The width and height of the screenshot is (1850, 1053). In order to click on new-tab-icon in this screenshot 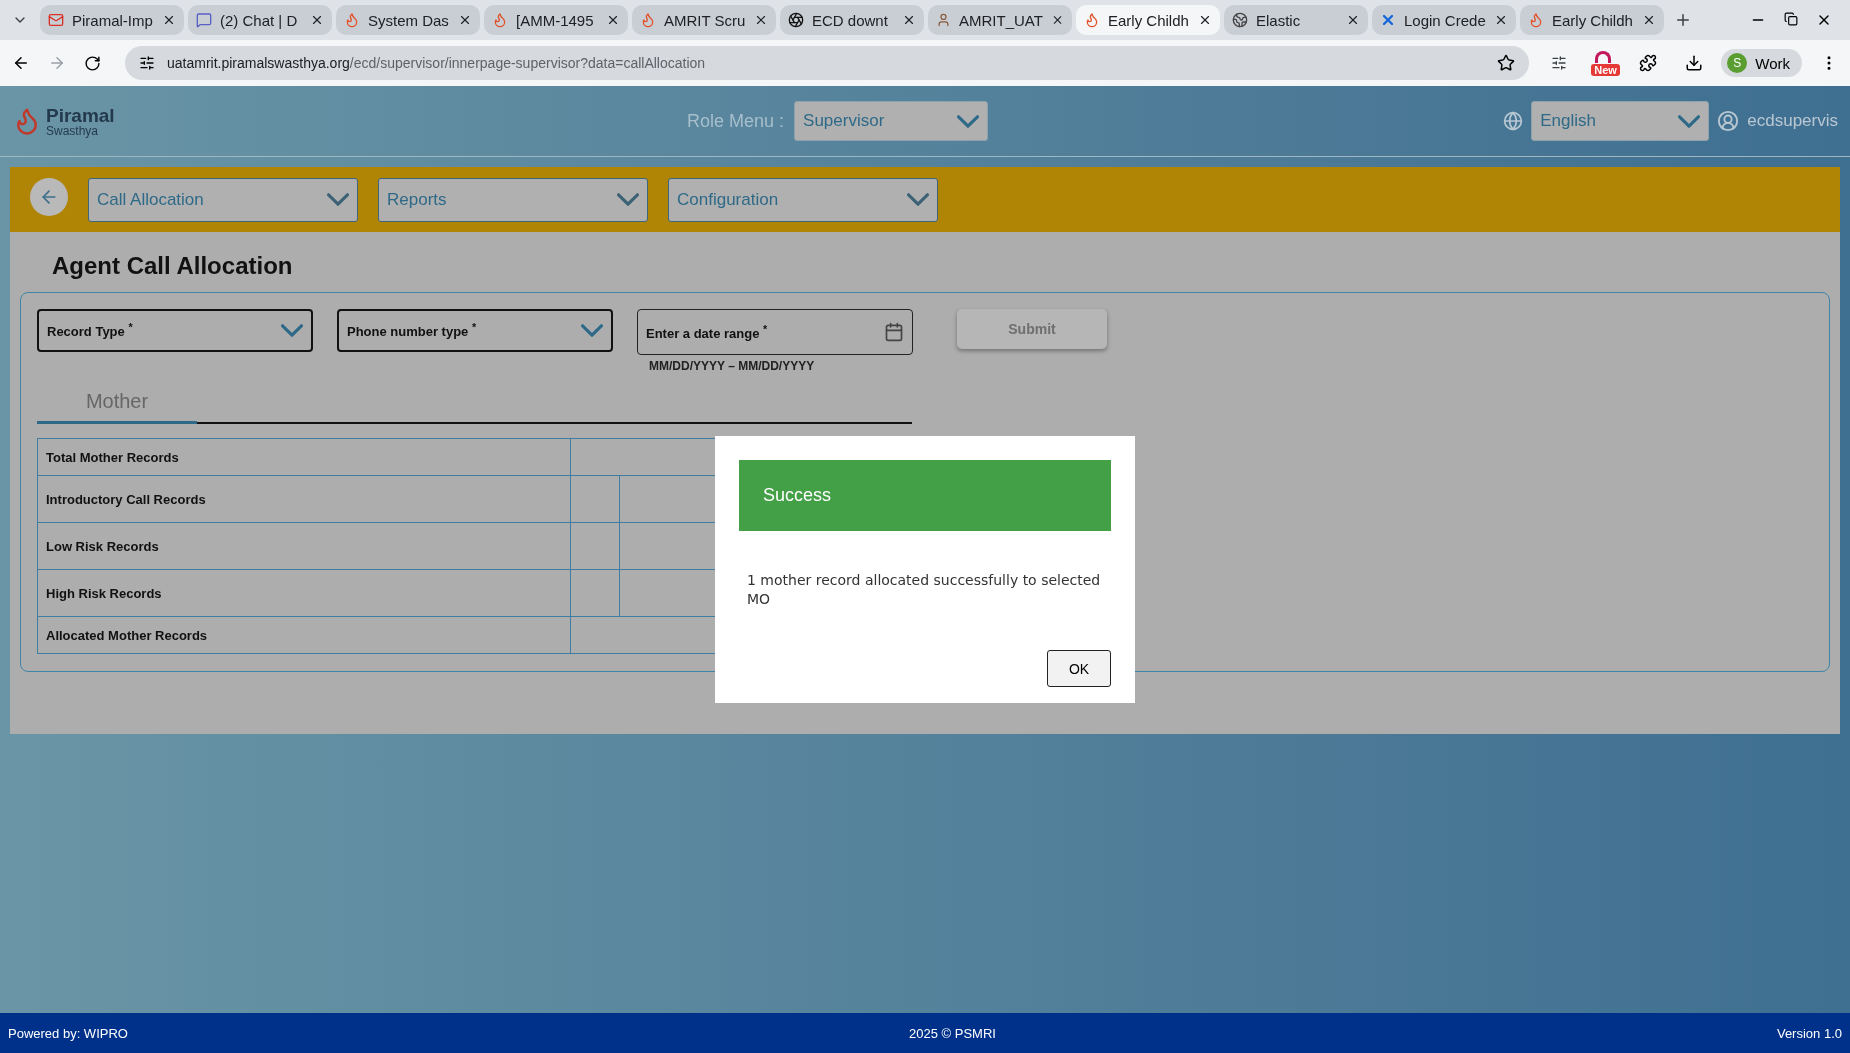, I will do `click(1683, 20)`.